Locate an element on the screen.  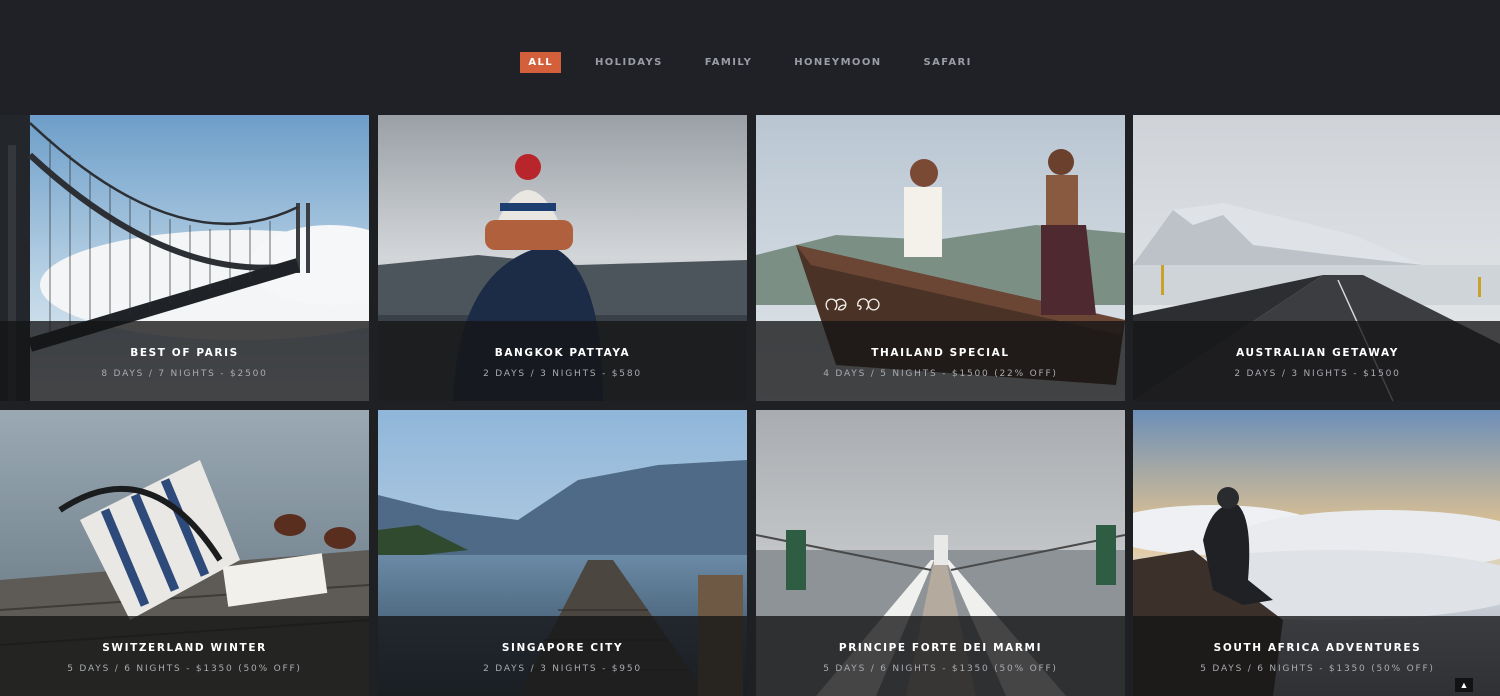
filter-all: ALL is located at coordinates (540, 62).